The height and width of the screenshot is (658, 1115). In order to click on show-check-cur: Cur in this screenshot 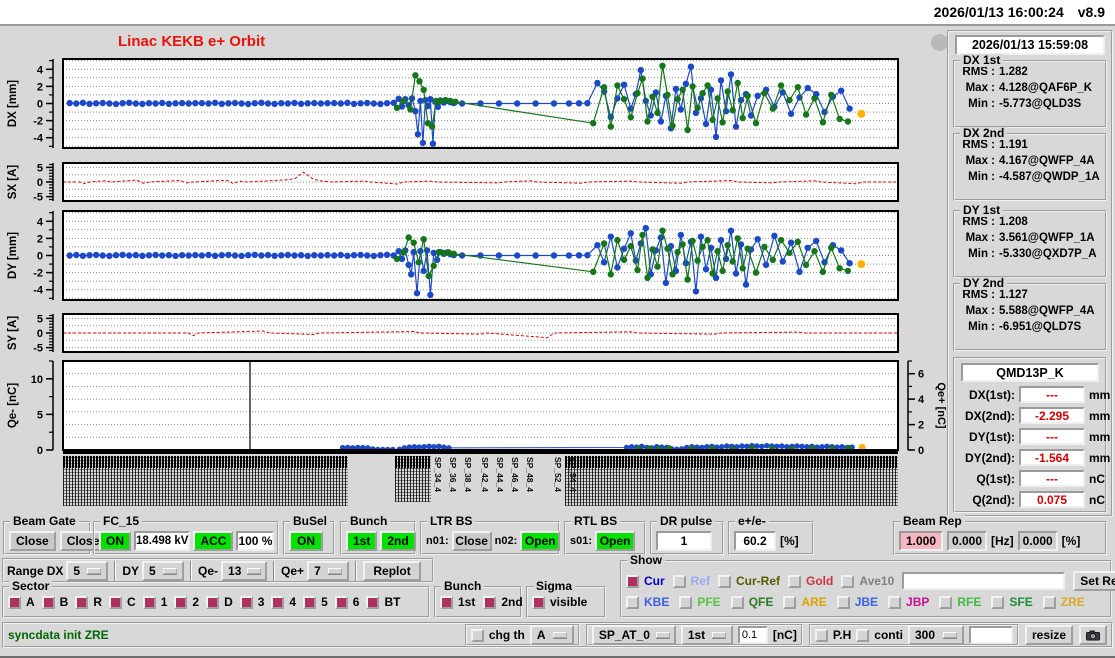, I will do `click(645, 581)`.